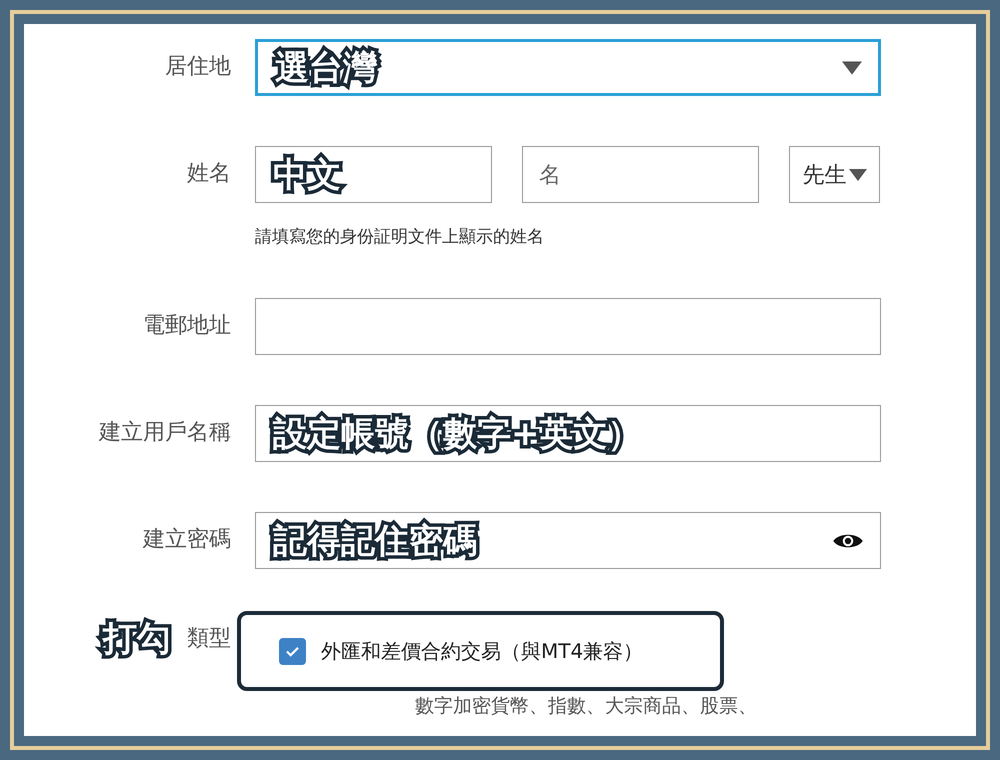 This screenshot has height=760, width=1000. What do you see at coordinates (137, 639) in the screenshot?
I see `annotation-text: 打勾` at bounding box center [137, 639].